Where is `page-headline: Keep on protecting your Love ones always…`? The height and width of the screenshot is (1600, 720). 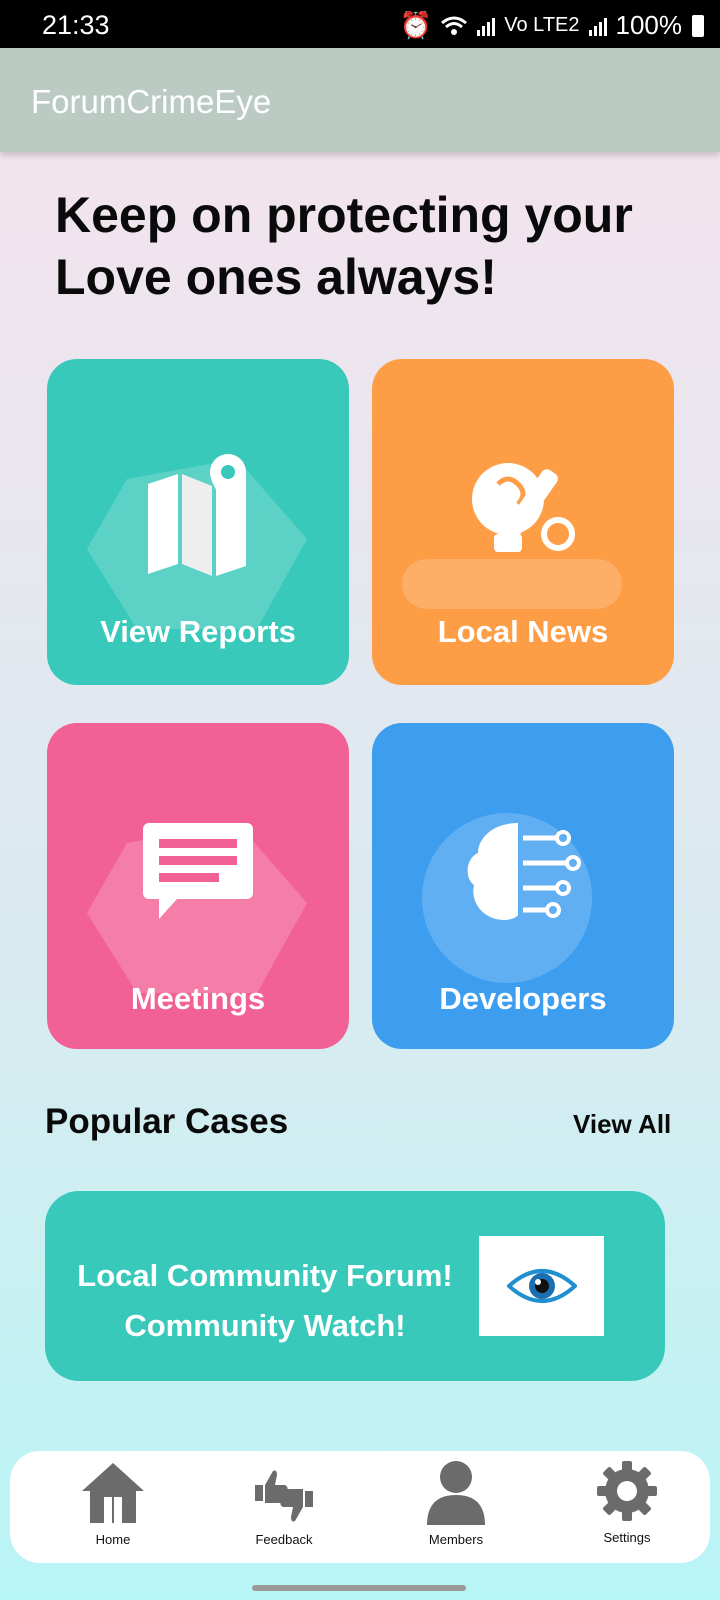 page-headline: Keep on protecting your Love ones always… is located at coordinates (344, 246).